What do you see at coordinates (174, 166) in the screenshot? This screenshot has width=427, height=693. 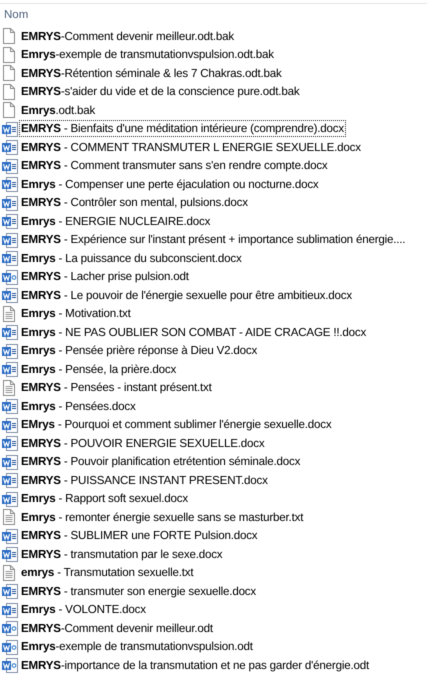 I see `file-name: EMRYS - Comment transmuter sans s'en rendre compte.docx` at bounding box center [174, 166].